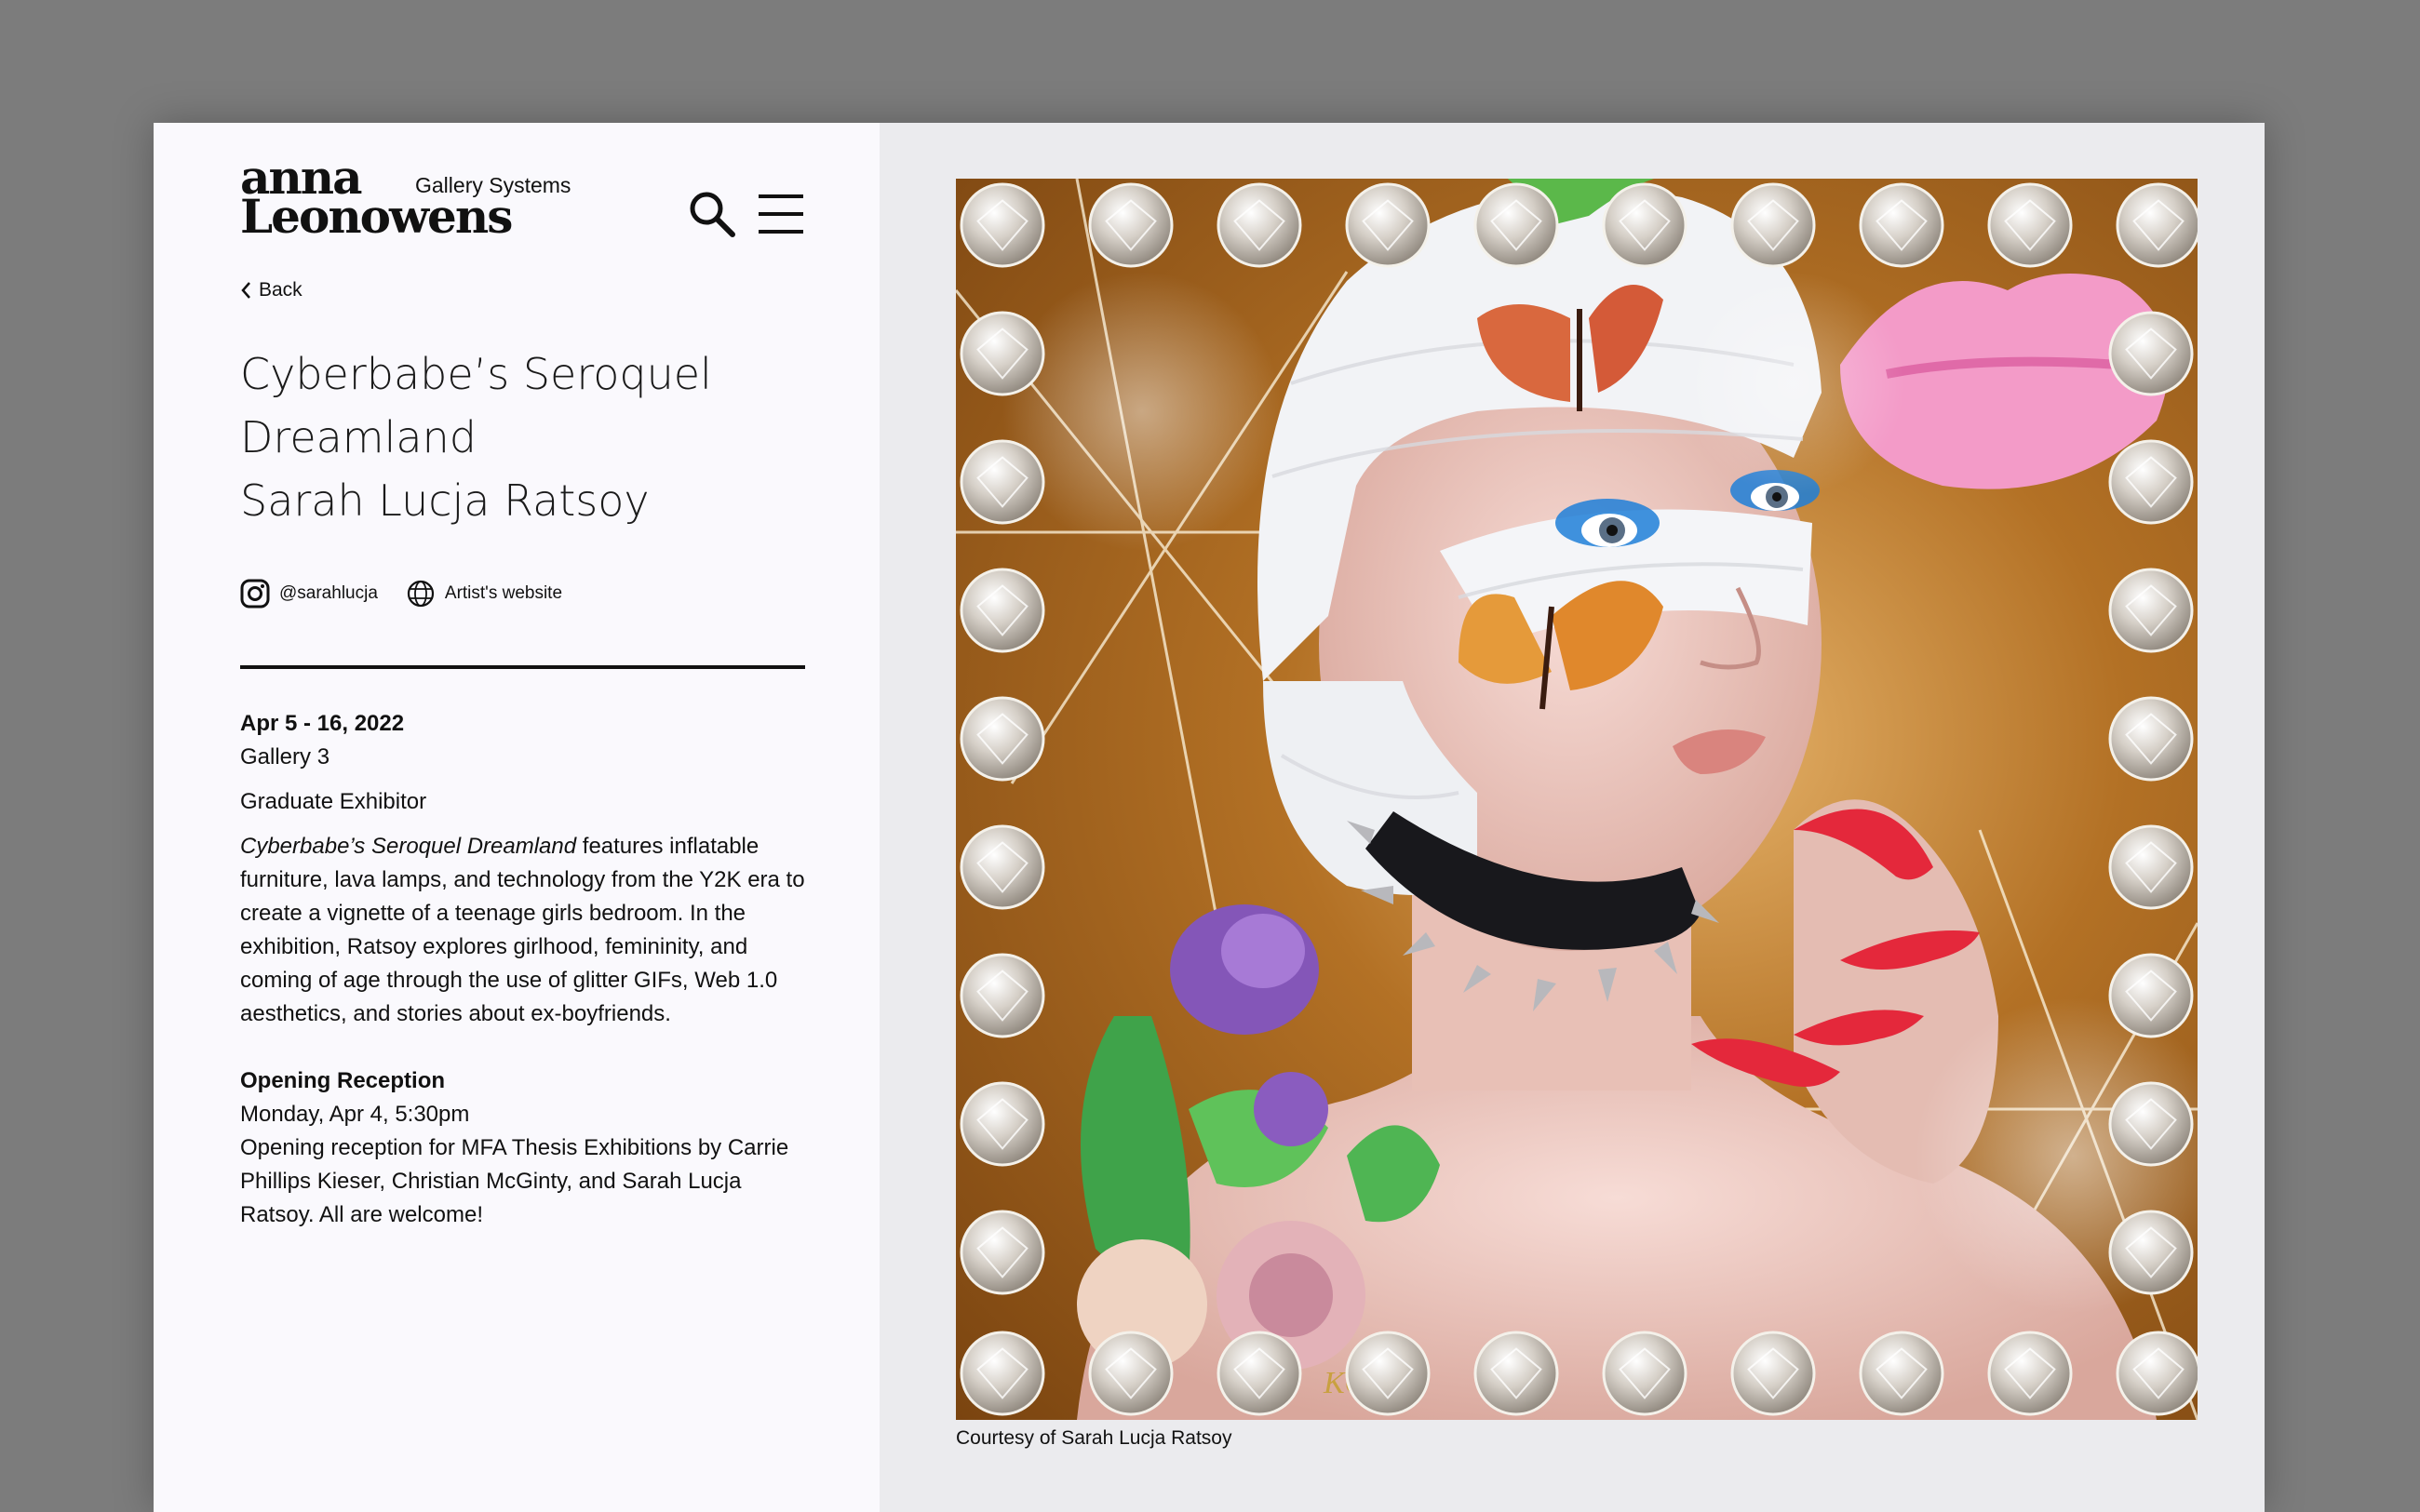 The height and width of the screenshot is (1512, 2420). I want to click on menu-button, so click(781, 214).